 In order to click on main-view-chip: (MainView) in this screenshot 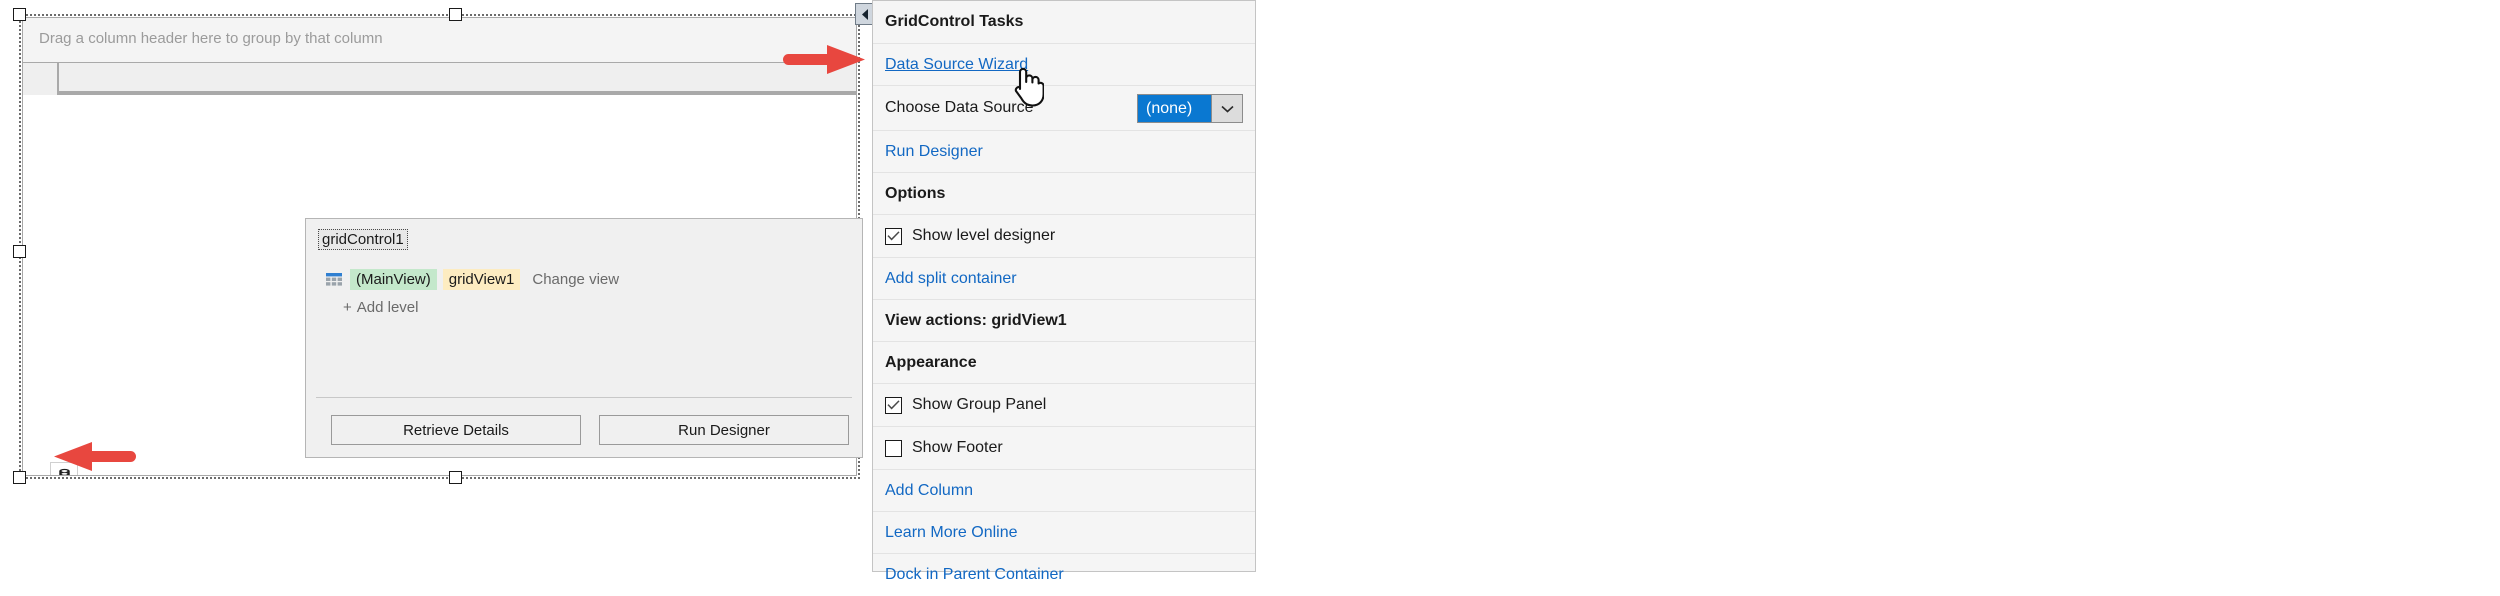, I will do `click(393, 279)`.